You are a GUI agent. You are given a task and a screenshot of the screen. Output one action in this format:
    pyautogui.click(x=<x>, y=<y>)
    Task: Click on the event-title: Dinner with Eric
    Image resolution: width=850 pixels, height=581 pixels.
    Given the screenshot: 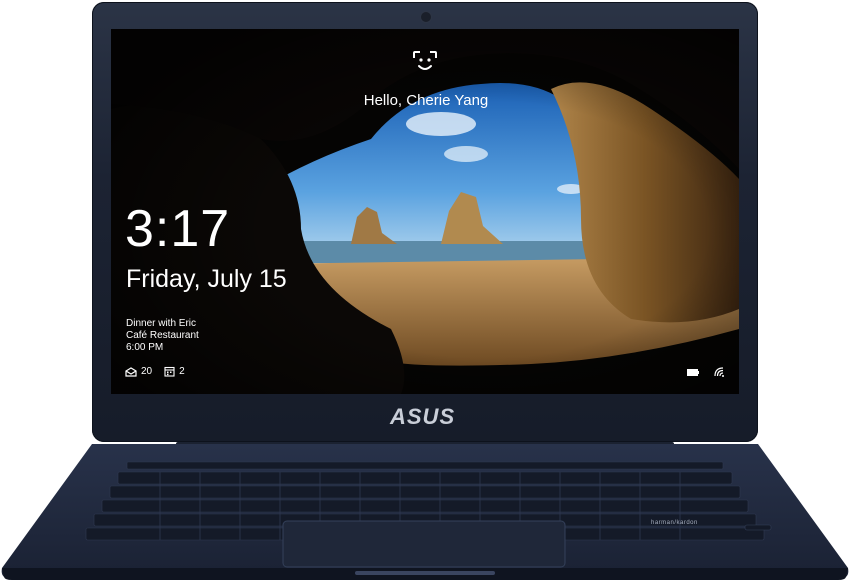 What is the action you would take?
    pyautogui.click(x=161, y=323)
    